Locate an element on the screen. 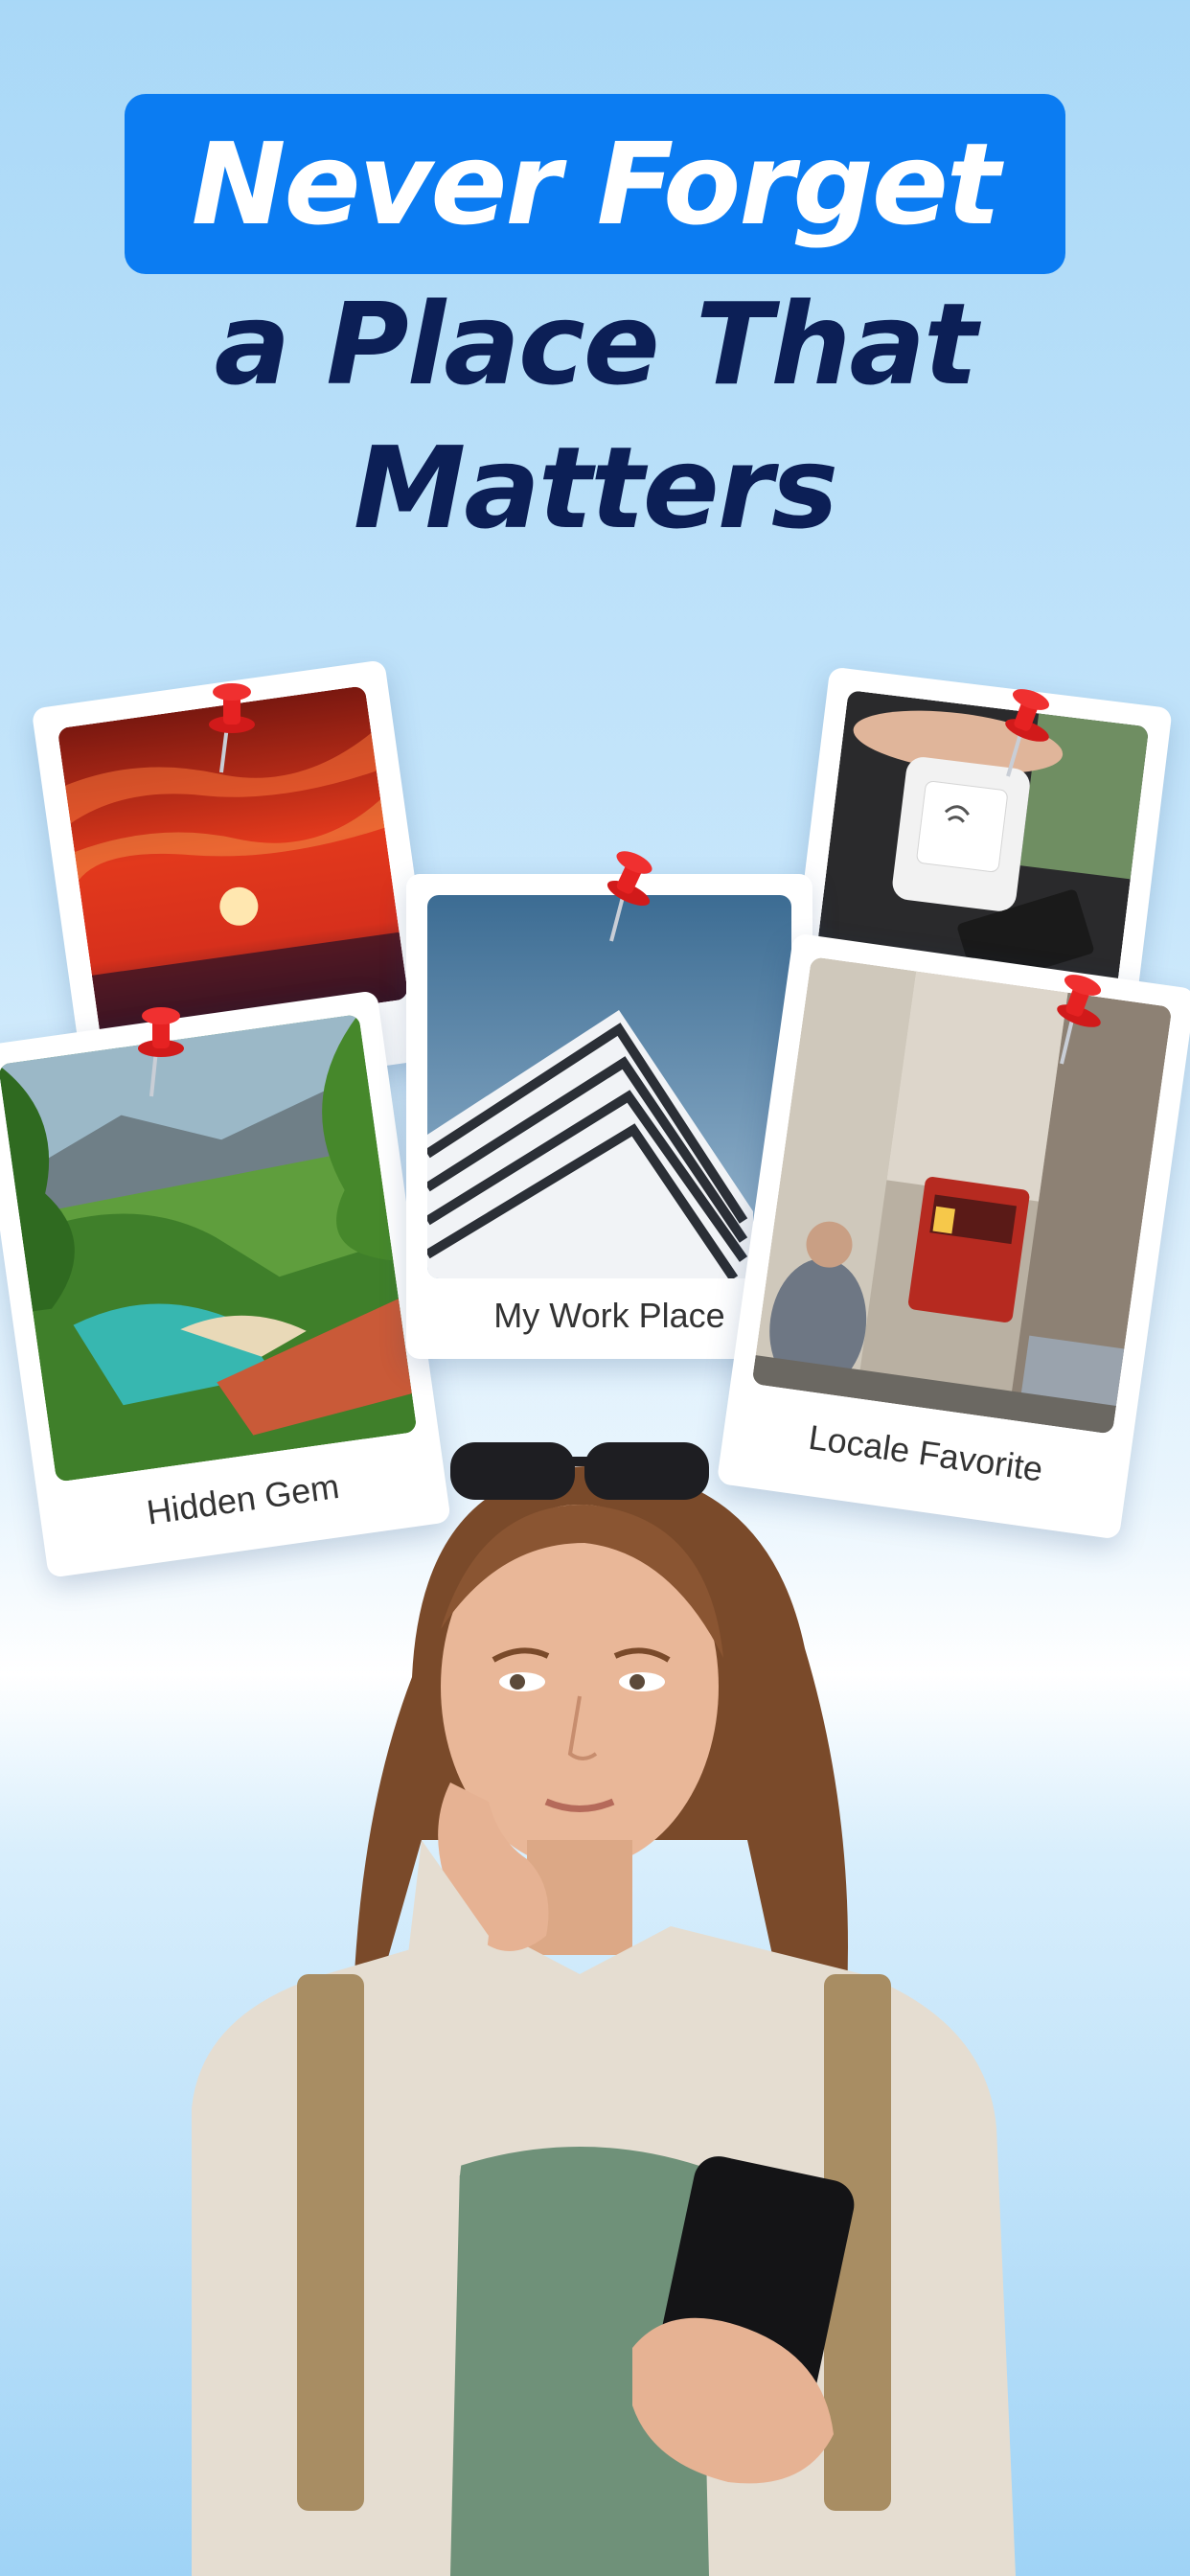 This screenshot has width=1190, height=2576. photo-hidden-gem is located at coordinates (209, 1249).